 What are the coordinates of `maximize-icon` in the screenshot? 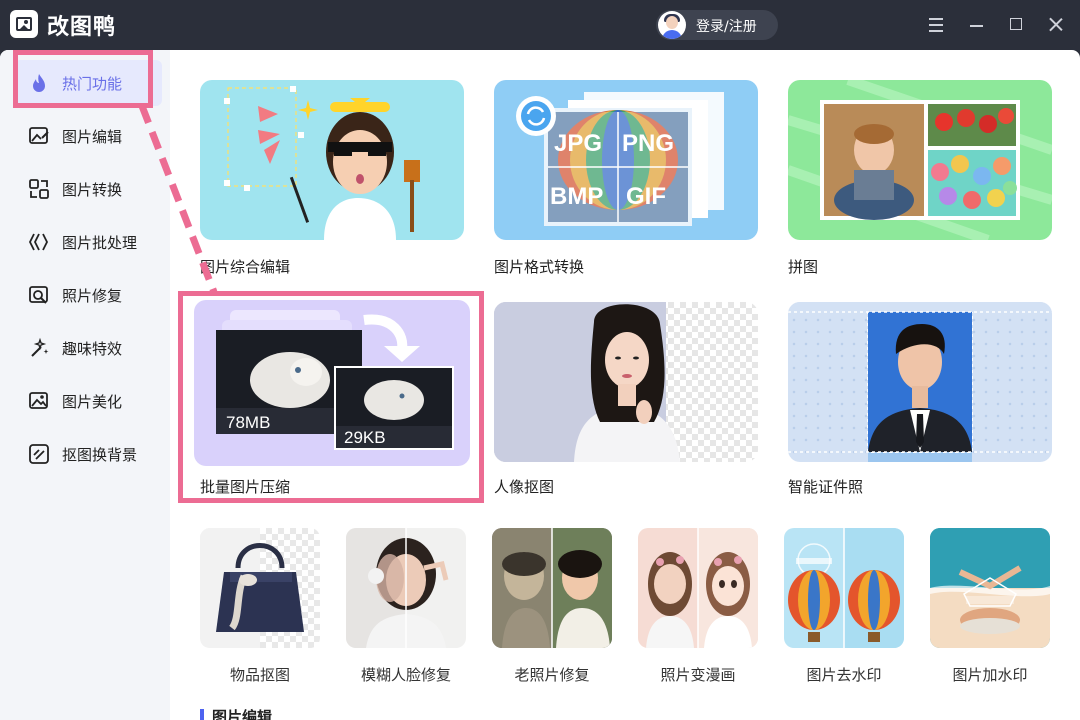 It's located at (1016, 25).